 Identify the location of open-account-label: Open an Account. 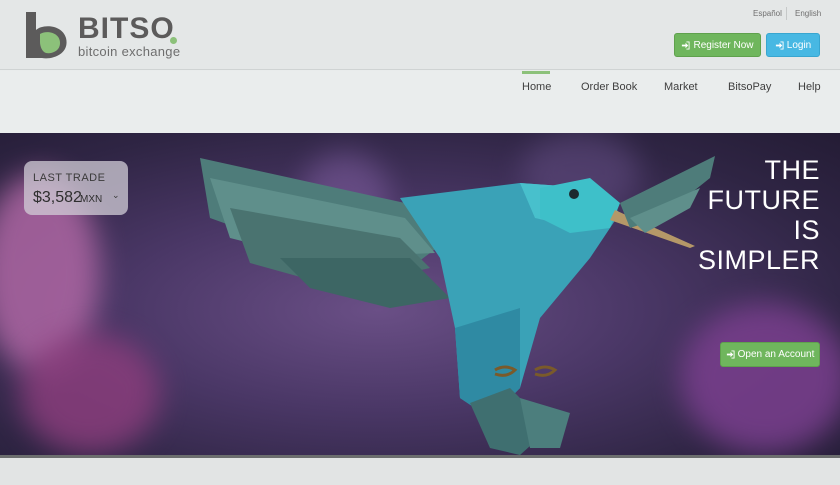
(776, 354).